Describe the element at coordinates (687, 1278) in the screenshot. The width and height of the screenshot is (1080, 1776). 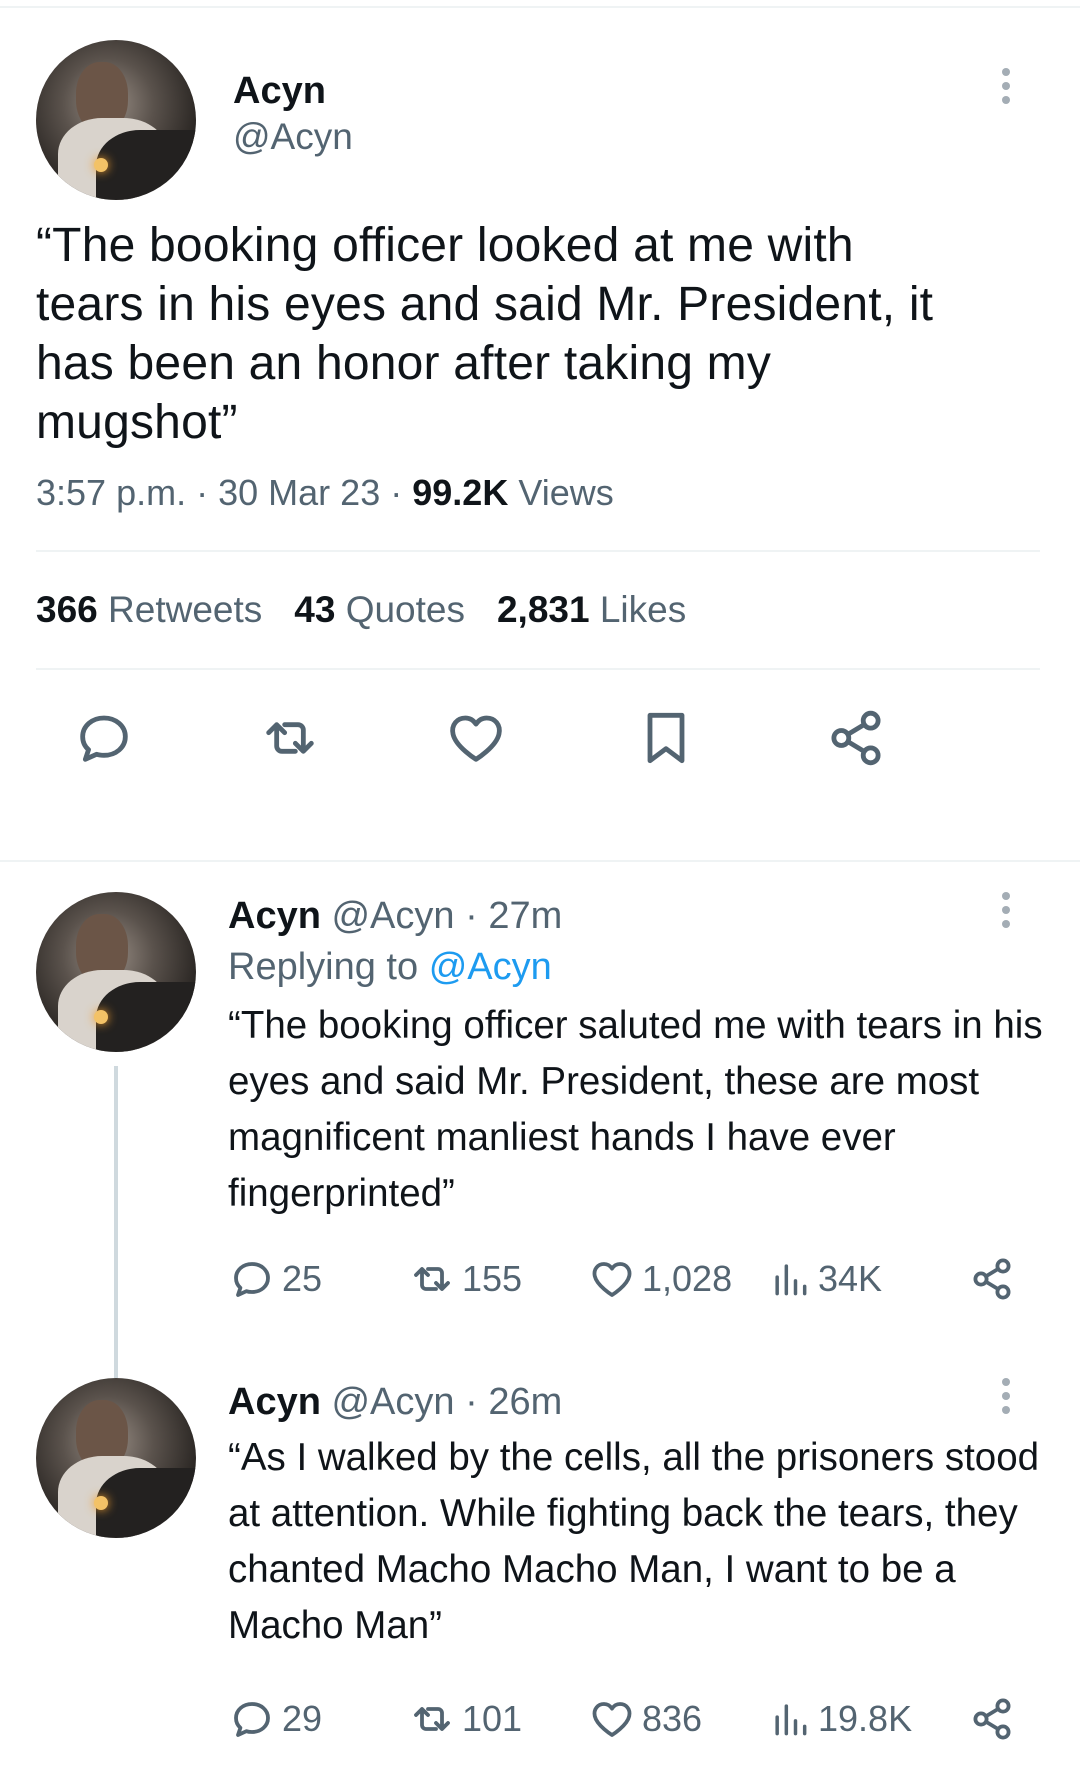
I see `like-count: 1,028` at that location.